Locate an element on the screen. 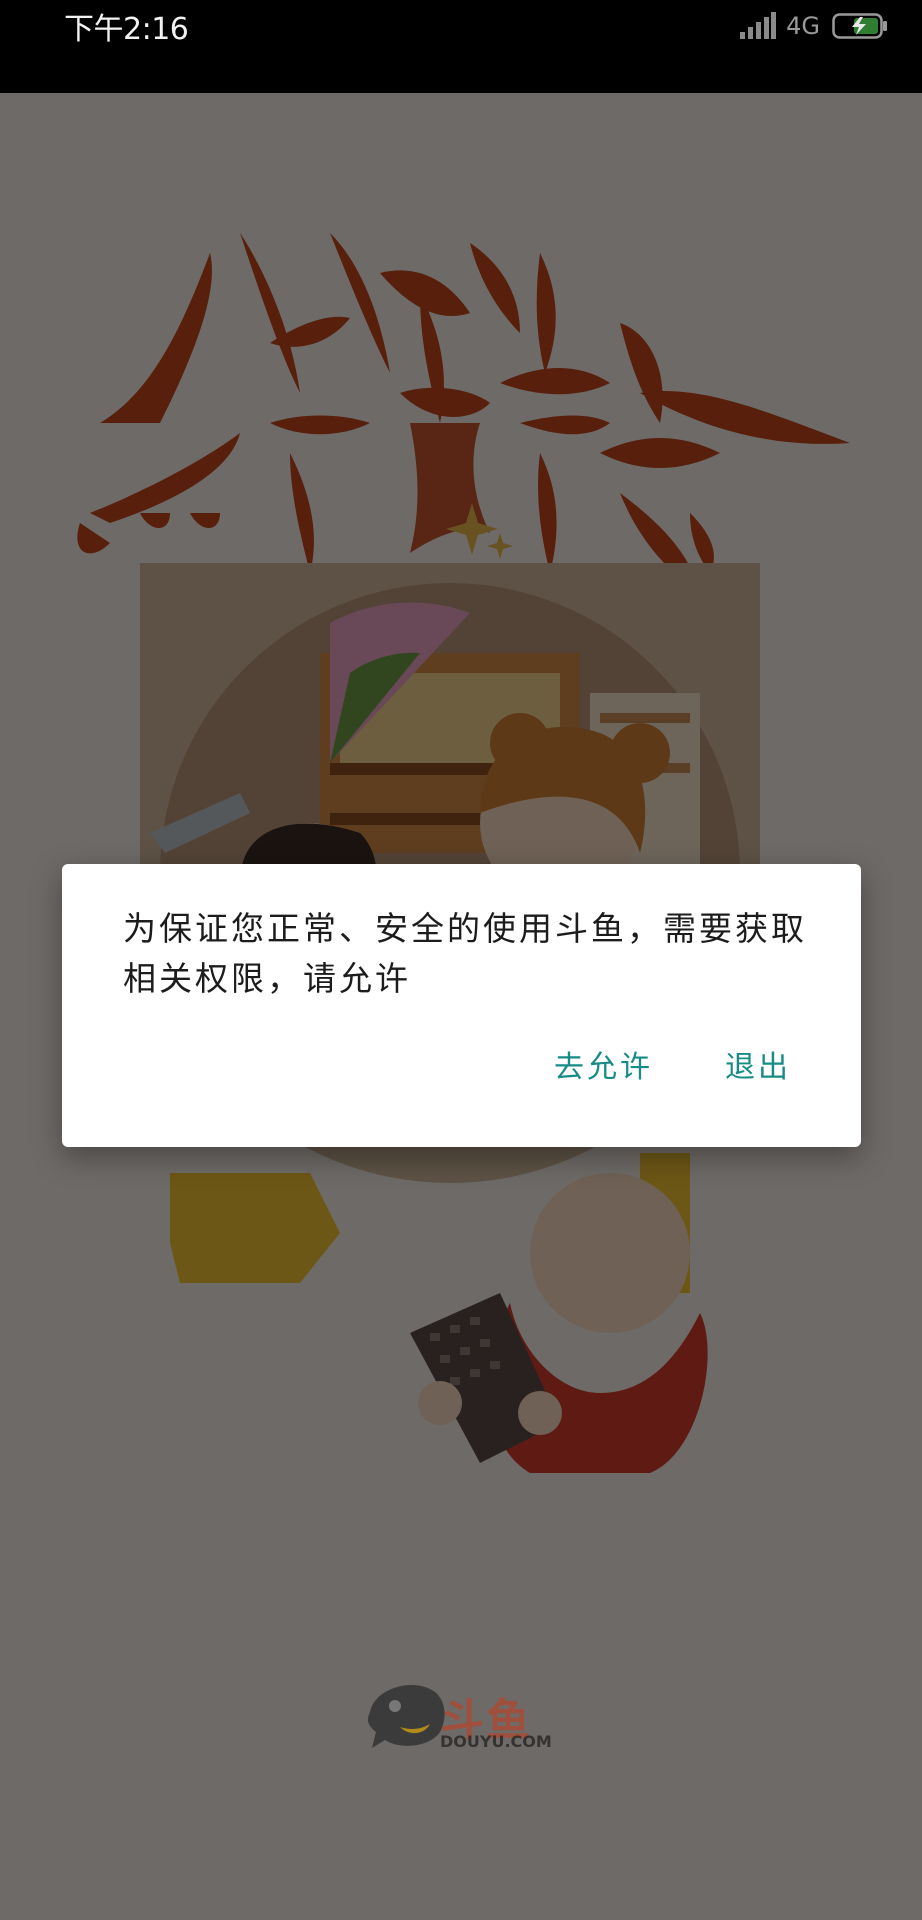  status-icons: 4G is located at coordinates (813, 26).